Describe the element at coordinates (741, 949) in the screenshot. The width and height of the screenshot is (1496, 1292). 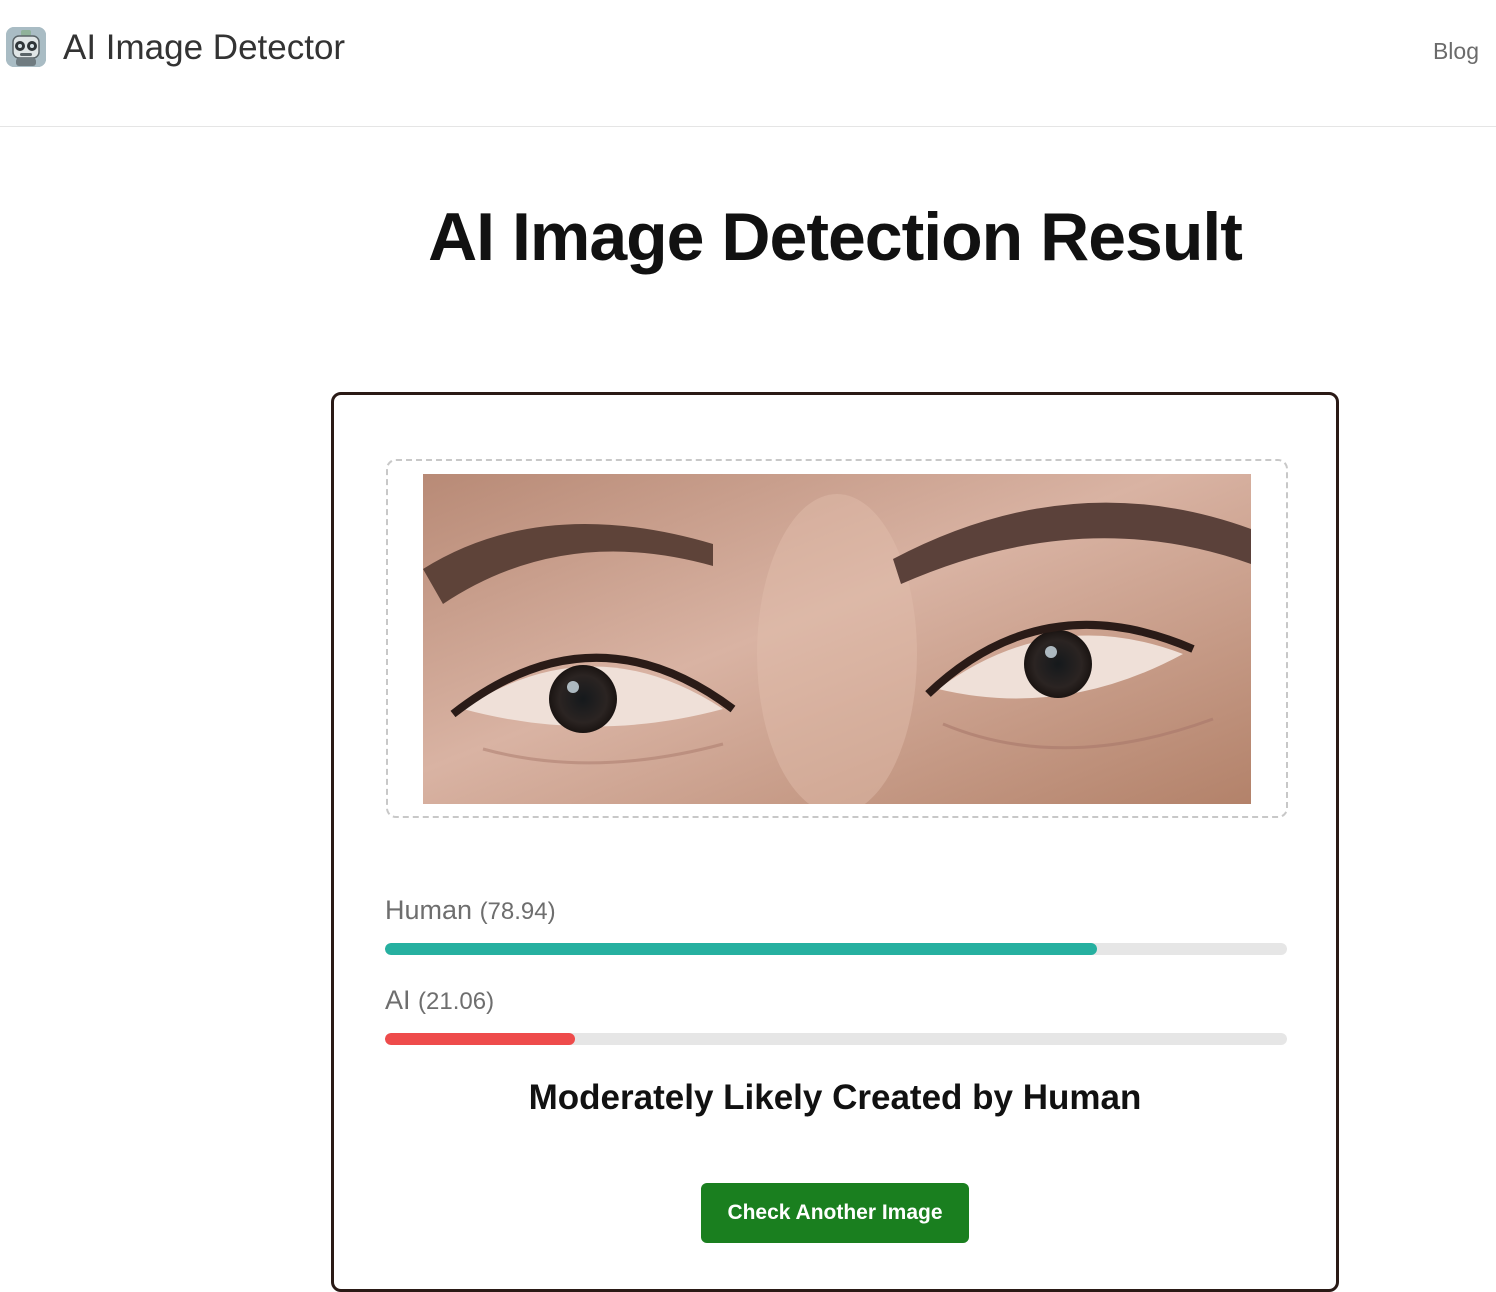
I see `human-score-bar-fill` at that location.